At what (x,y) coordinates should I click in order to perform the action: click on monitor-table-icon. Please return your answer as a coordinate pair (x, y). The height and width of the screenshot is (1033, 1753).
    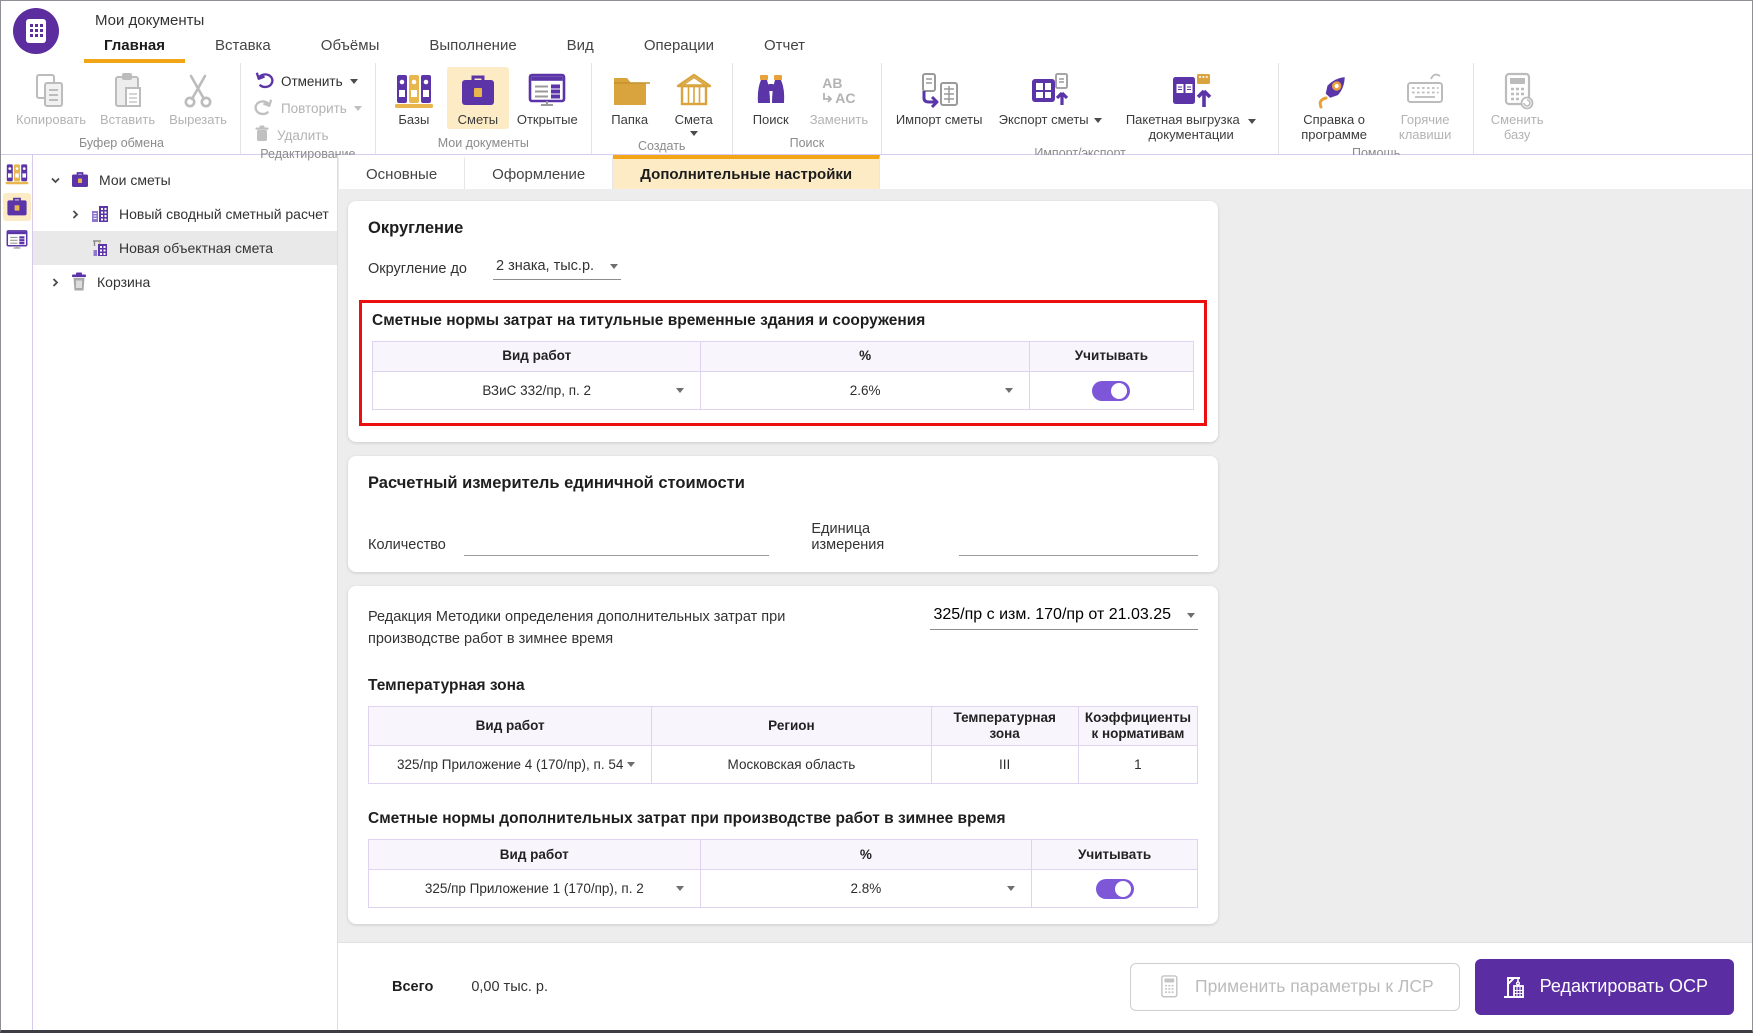
    Looking at the image, I should click on (16, 239).